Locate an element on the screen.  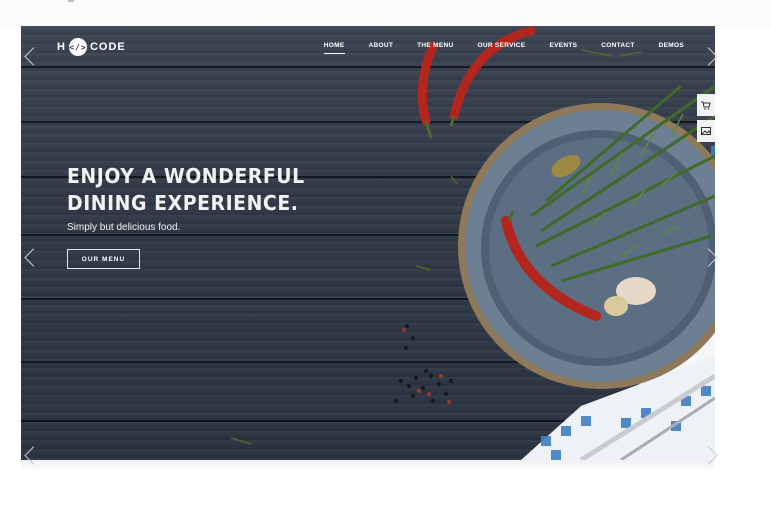
top-strip is located at coordinates (385, 13).